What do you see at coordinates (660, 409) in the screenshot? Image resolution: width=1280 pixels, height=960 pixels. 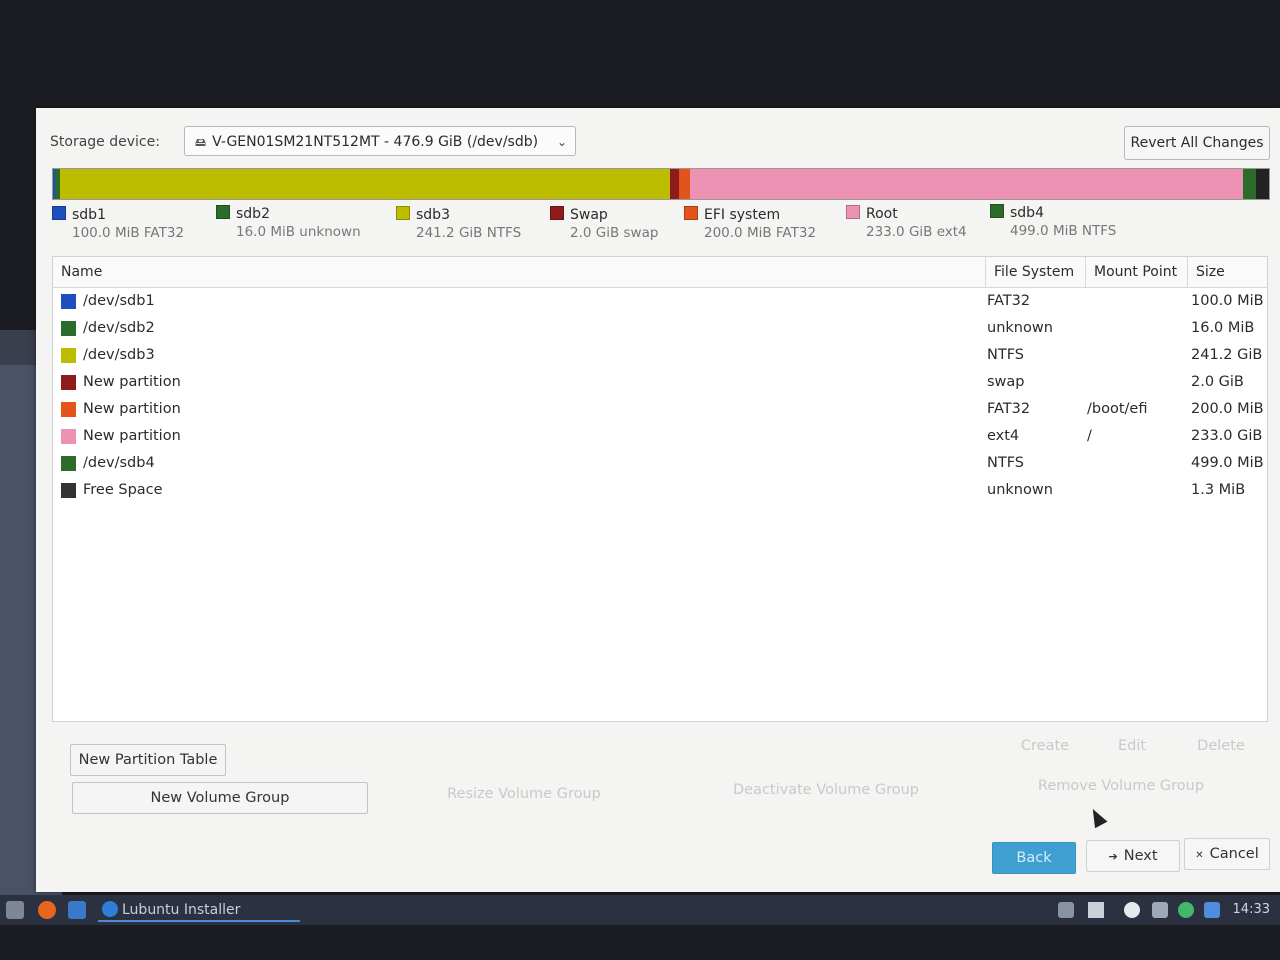 I see `table-row: New partition FAT32/boot/efi 200.0 MiB` at bounding box center [660, 409].